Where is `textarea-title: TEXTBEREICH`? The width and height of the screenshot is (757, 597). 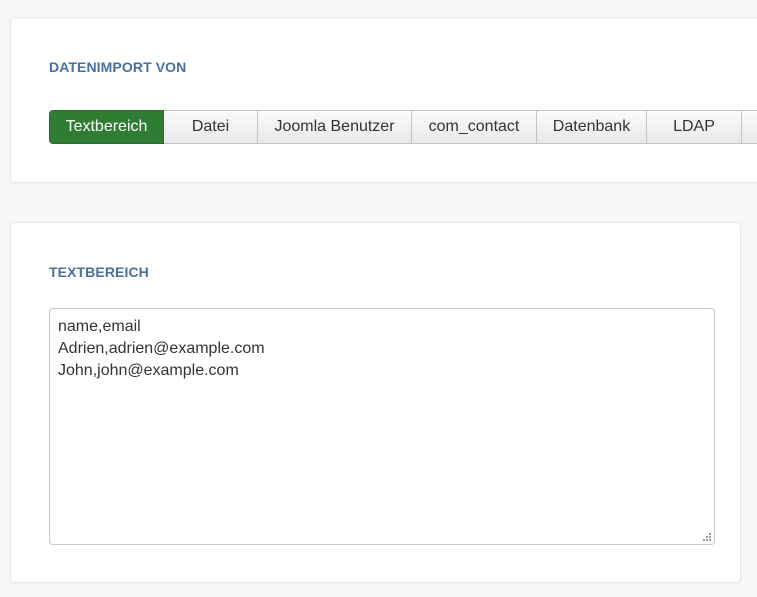
textarea-title: TEXTBEREICH is located at coordinates (99, 272).